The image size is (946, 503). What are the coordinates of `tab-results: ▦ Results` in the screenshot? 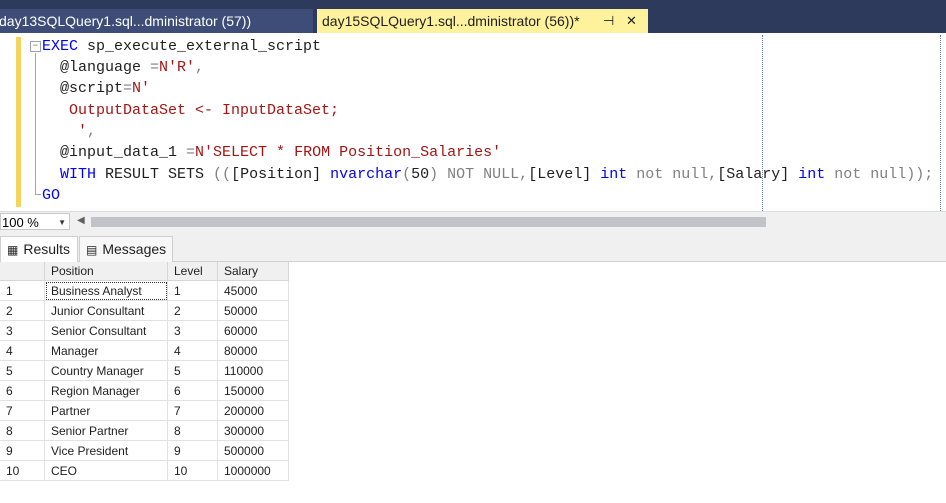 It's located at (39, 249).